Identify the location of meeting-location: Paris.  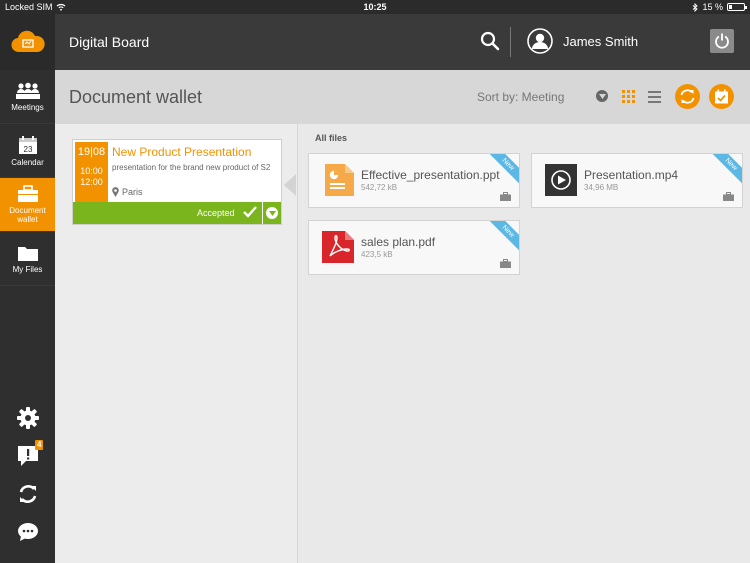
(127, 192).